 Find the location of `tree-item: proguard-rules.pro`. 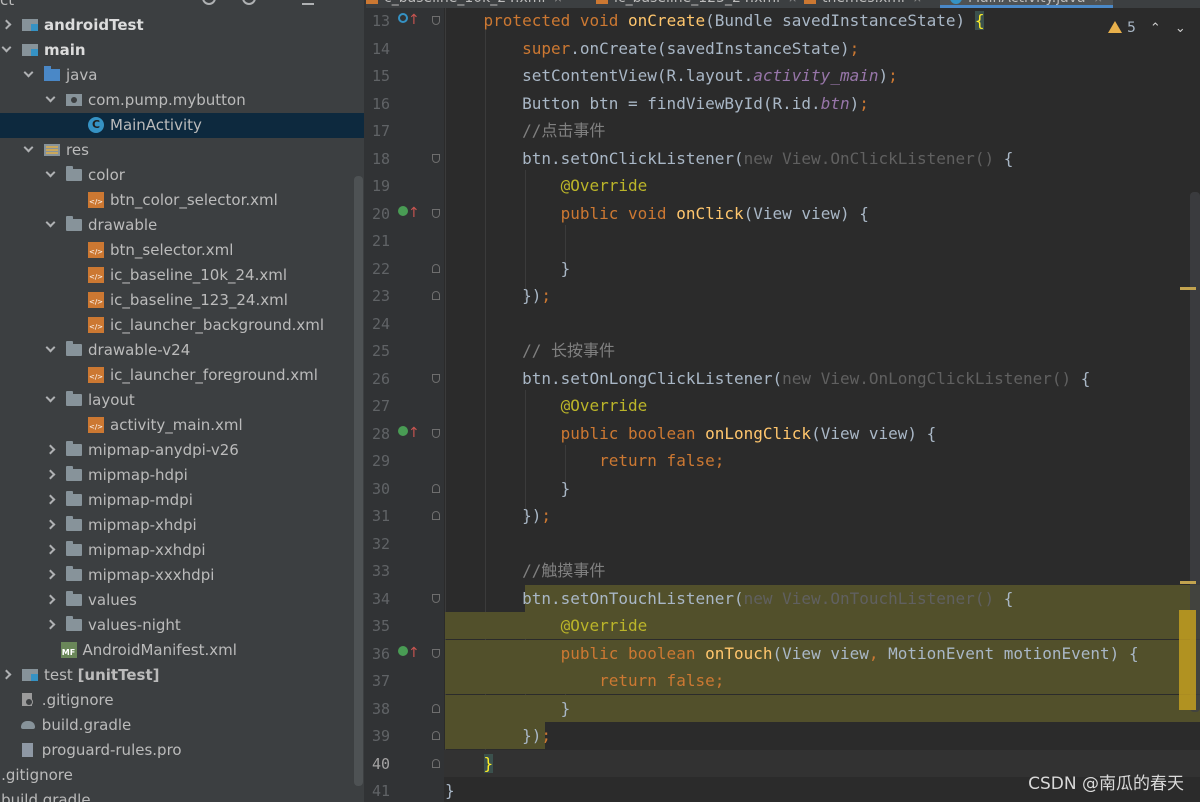

tree-item: proguard-rules.pro is located at coordinates (182, 750).